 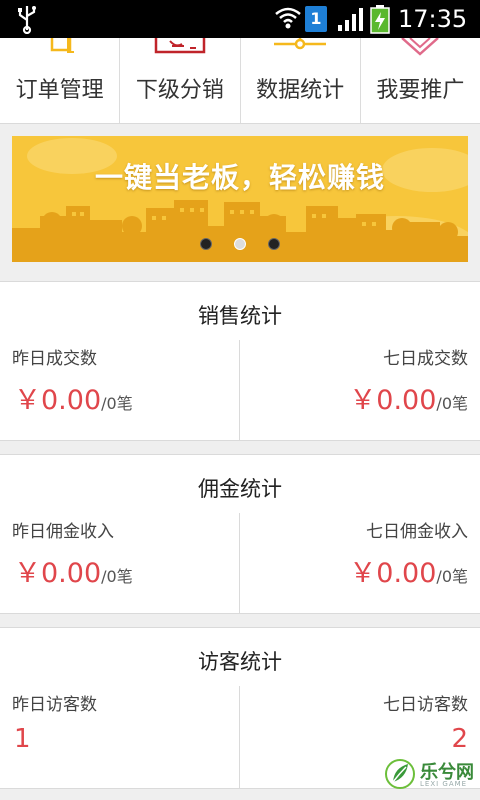 I want to click on sales-yesterday: 昨日成交数 ￥0.00/0笔, so click(x=120, y=390).